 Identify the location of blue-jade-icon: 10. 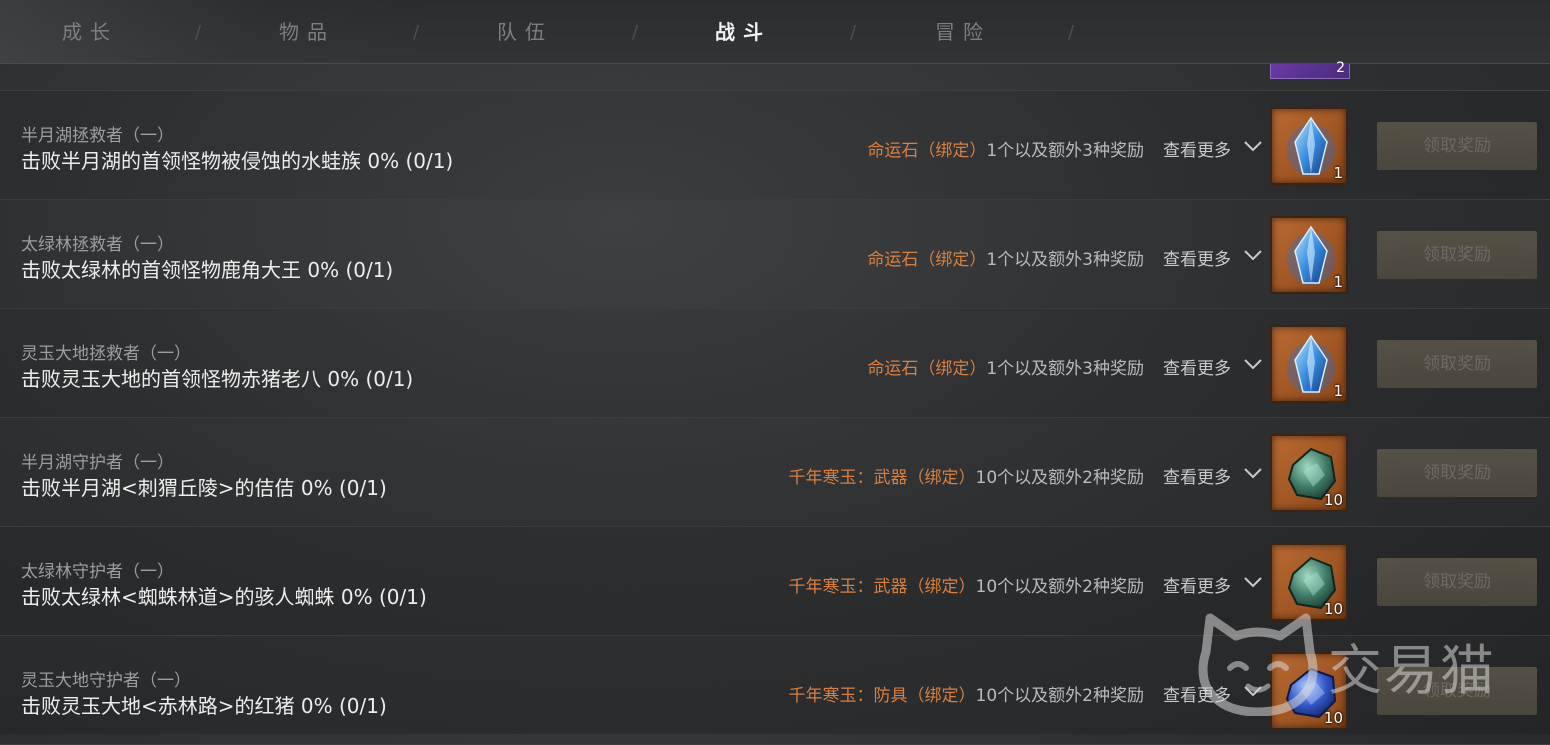
(1309, 691).